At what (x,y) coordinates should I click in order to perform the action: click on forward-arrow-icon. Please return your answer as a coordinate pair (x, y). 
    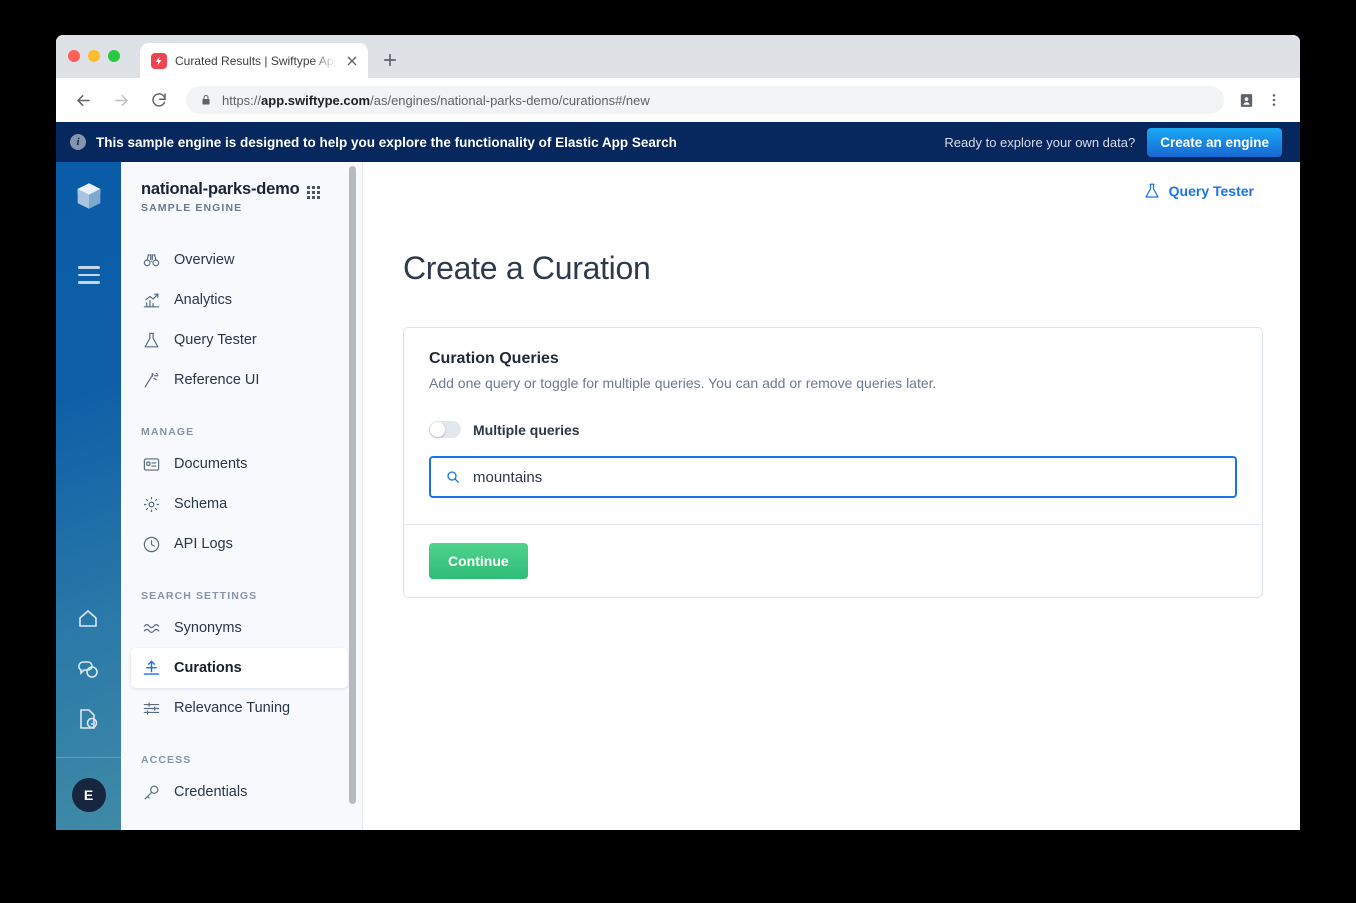
    Looking at the image, I should click on (121, 100).